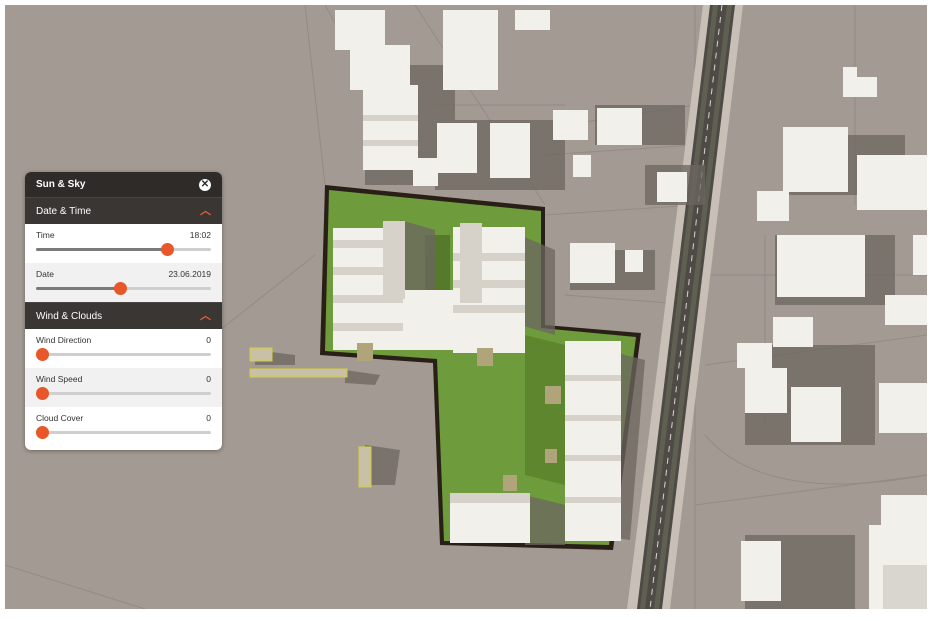 The width and height of the screenshot is (936, 621). I want to click on time-slider, so click(123, 249).